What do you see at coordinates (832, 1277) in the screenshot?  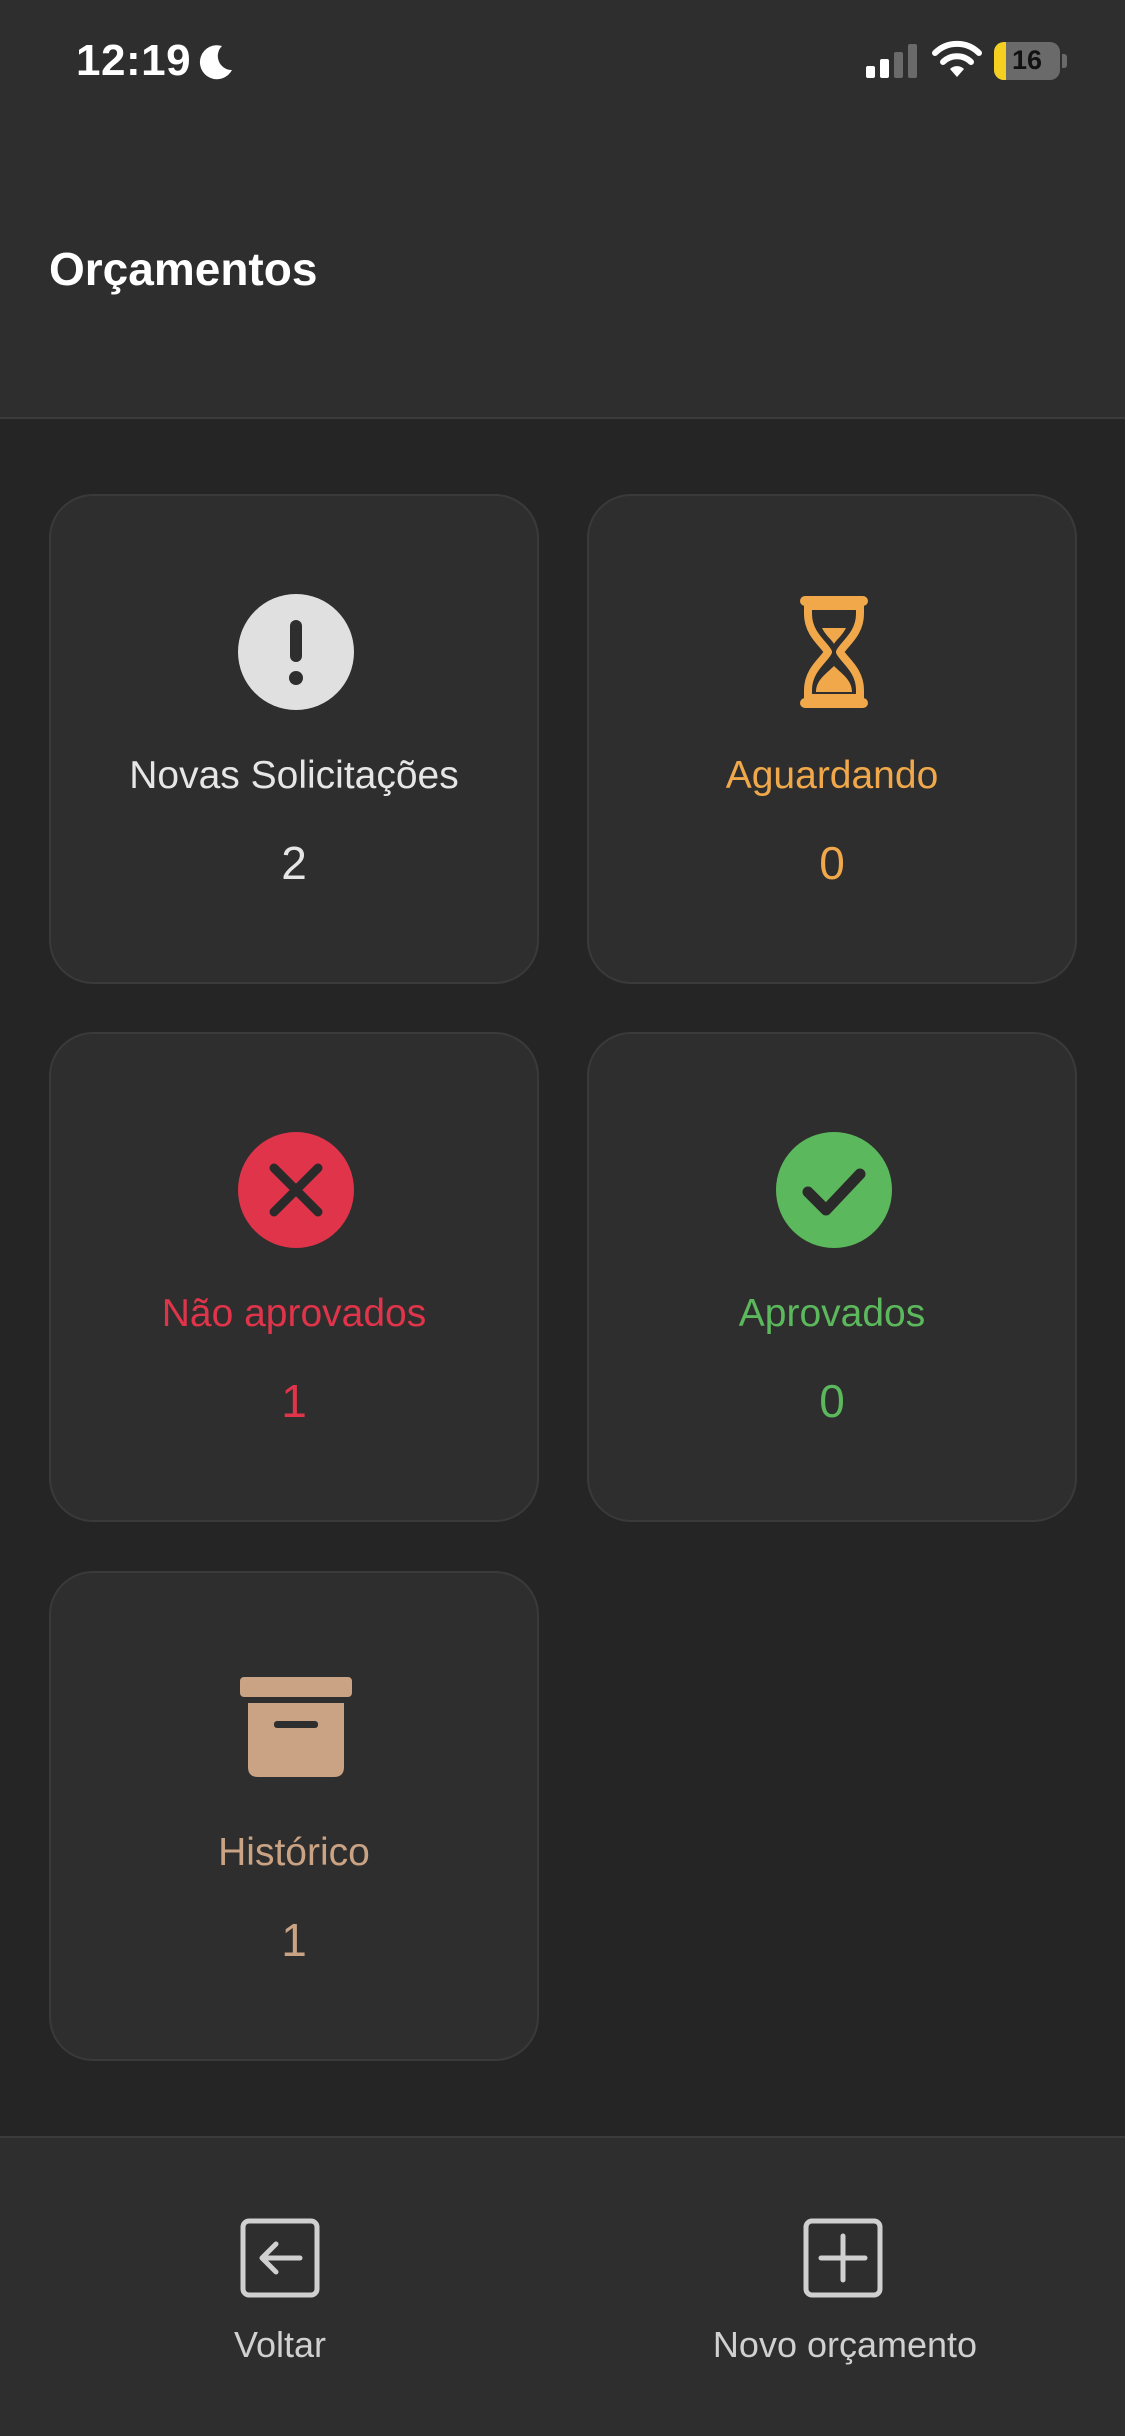 I see `card-approved: Aprovados 0` at bounding box center [832, 1277].